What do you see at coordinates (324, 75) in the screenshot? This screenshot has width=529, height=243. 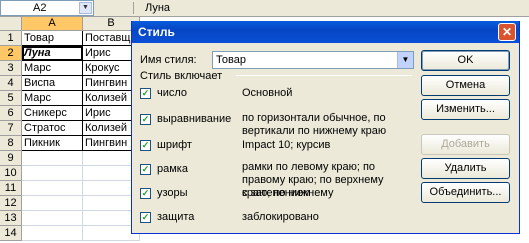 I see `group-divider` at bounding box center [324, 75].